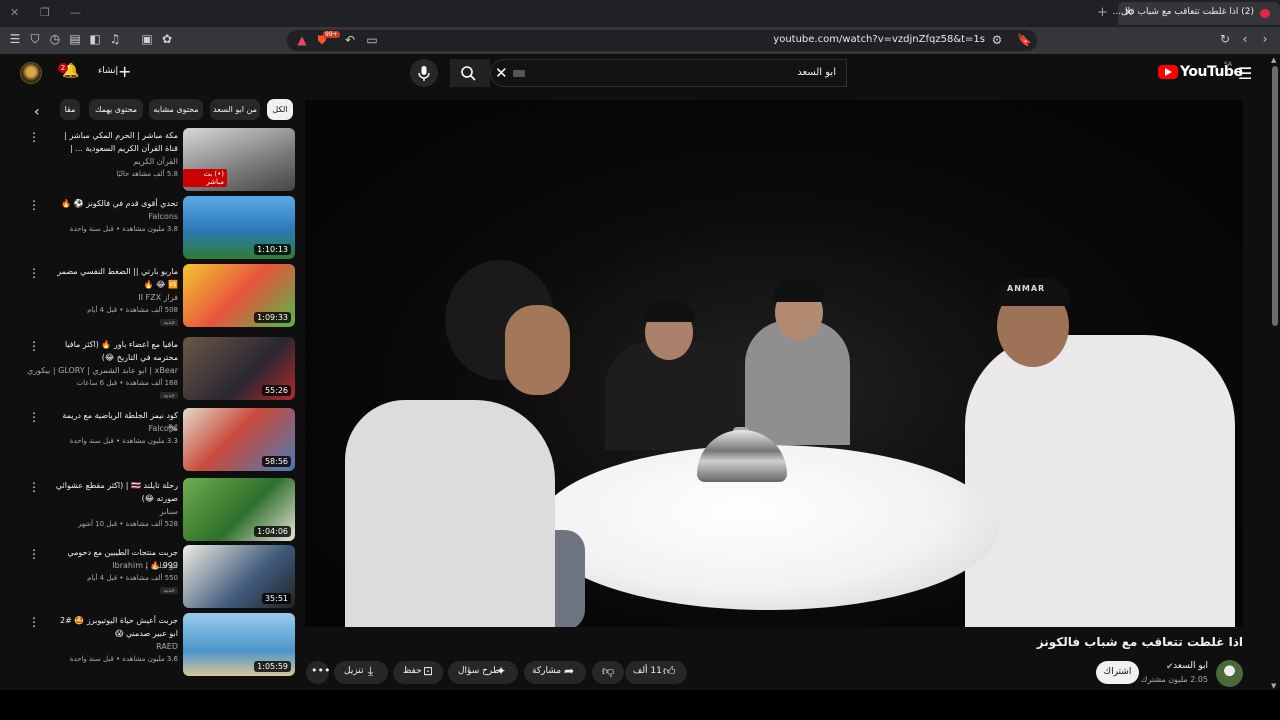  I want to click on aria-icon: ▲, so click(302, 40).